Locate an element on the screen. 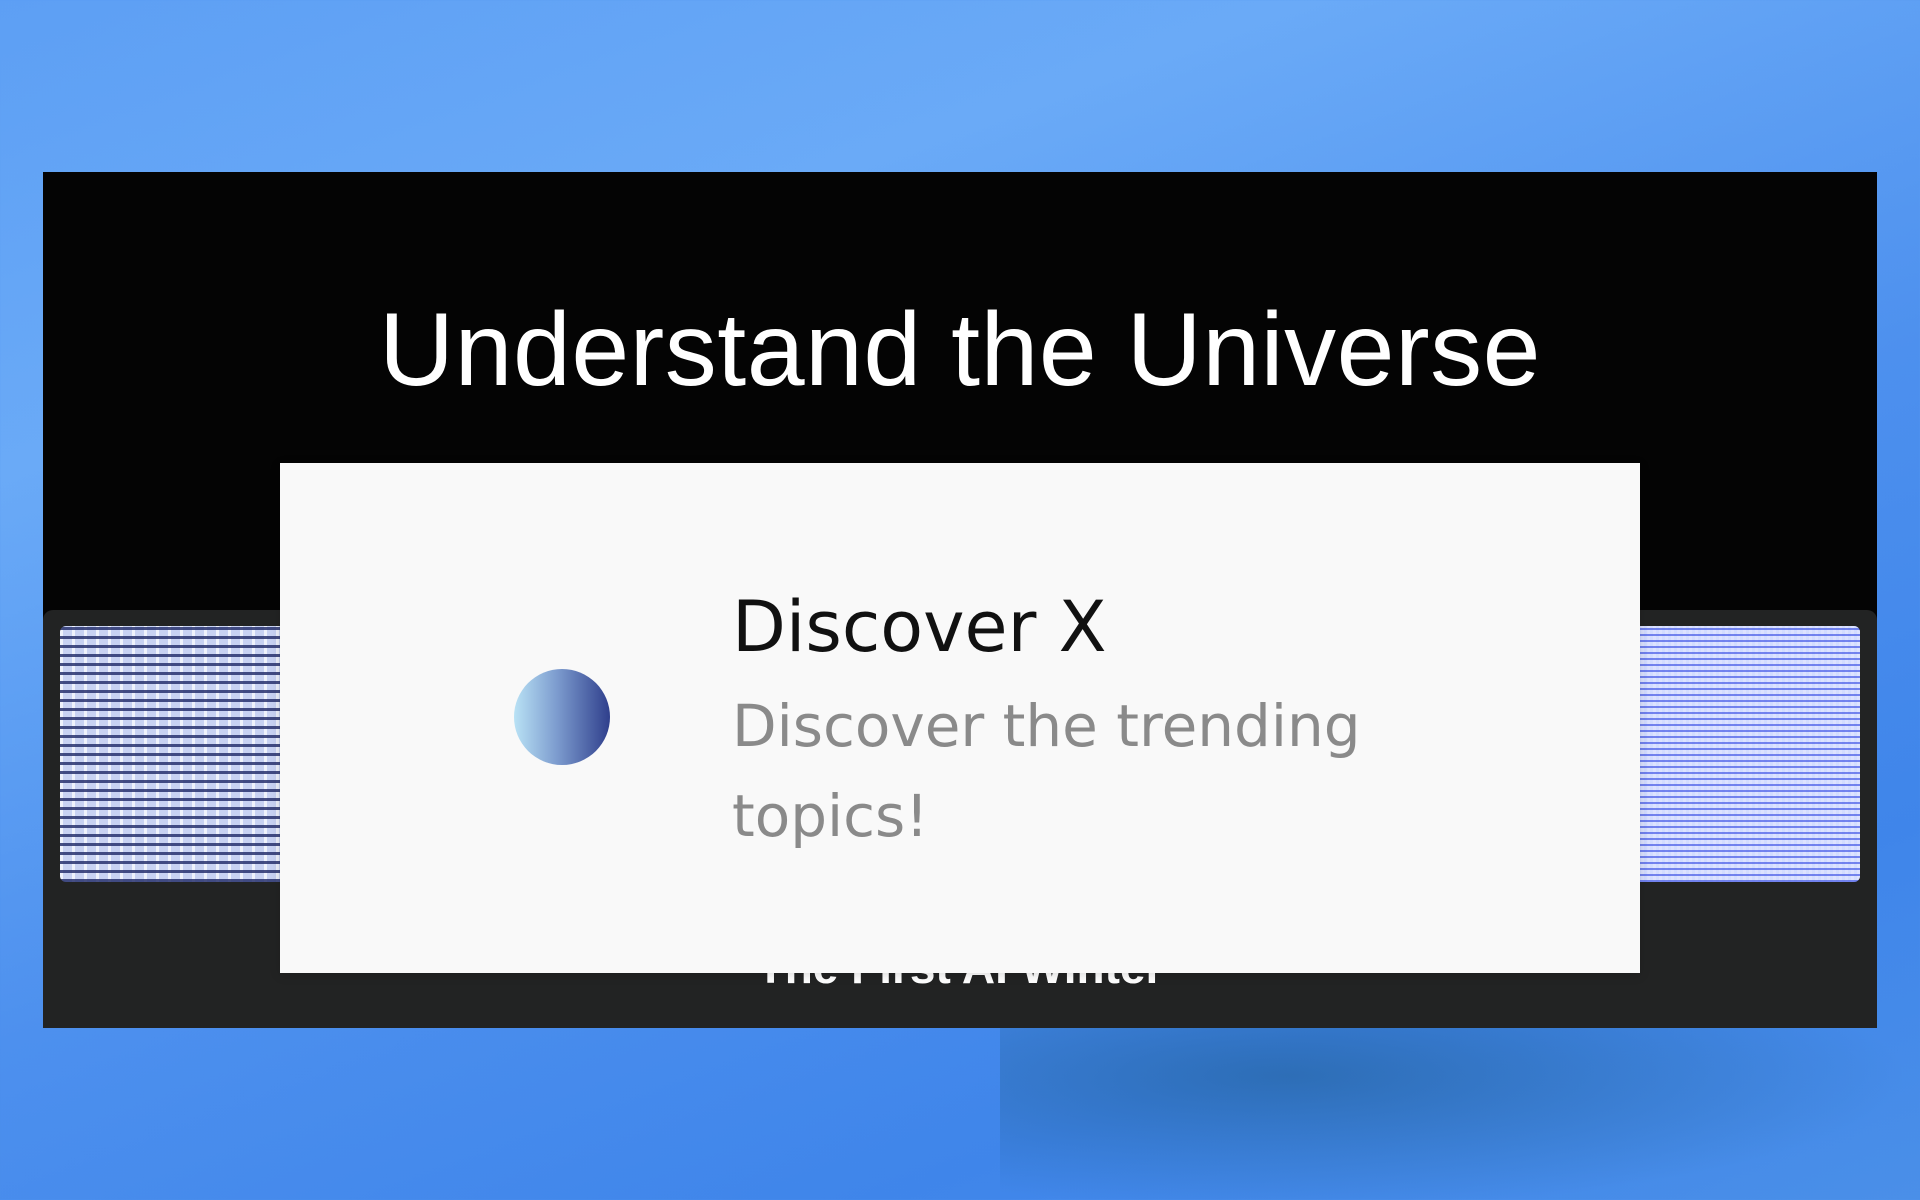  discover-app-icon is located at coordinates (562, 717).